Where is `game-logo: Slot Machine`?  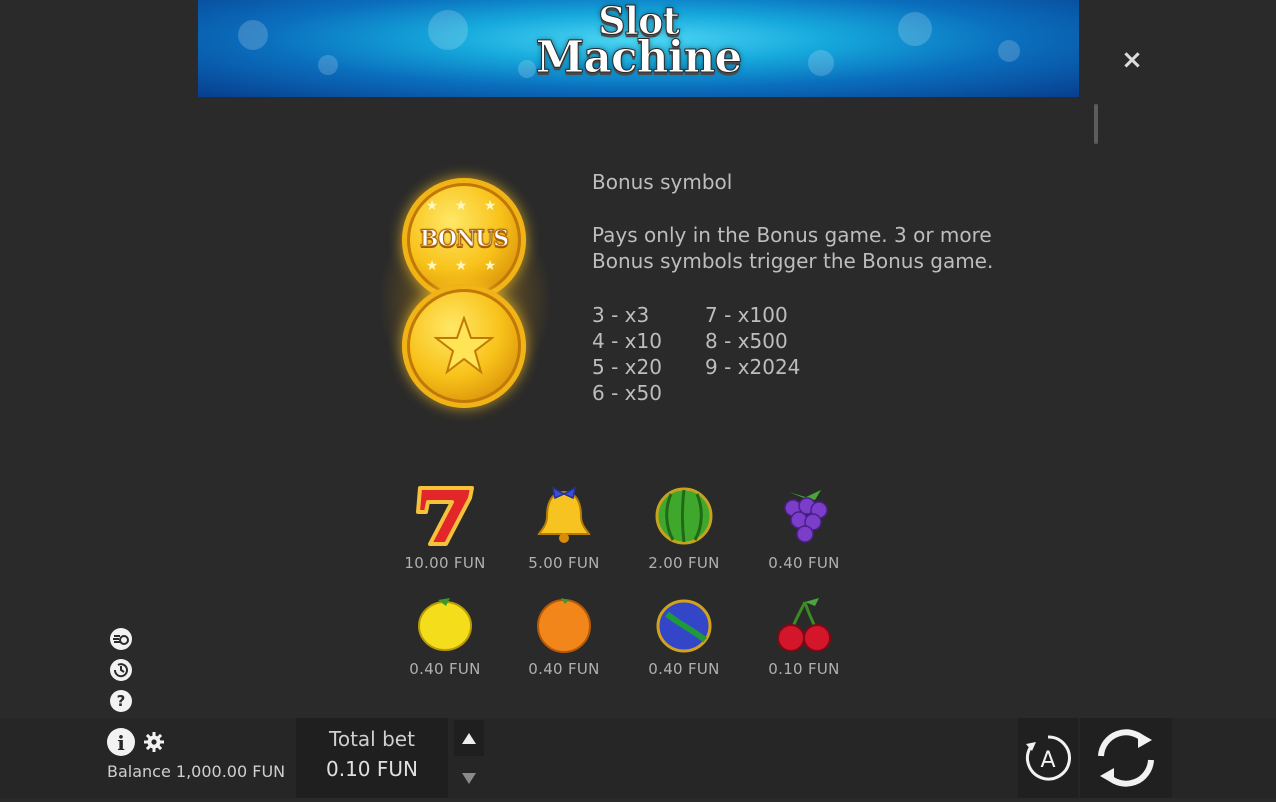
game-logo: Slot Machine is located at coordinates (638, 40).